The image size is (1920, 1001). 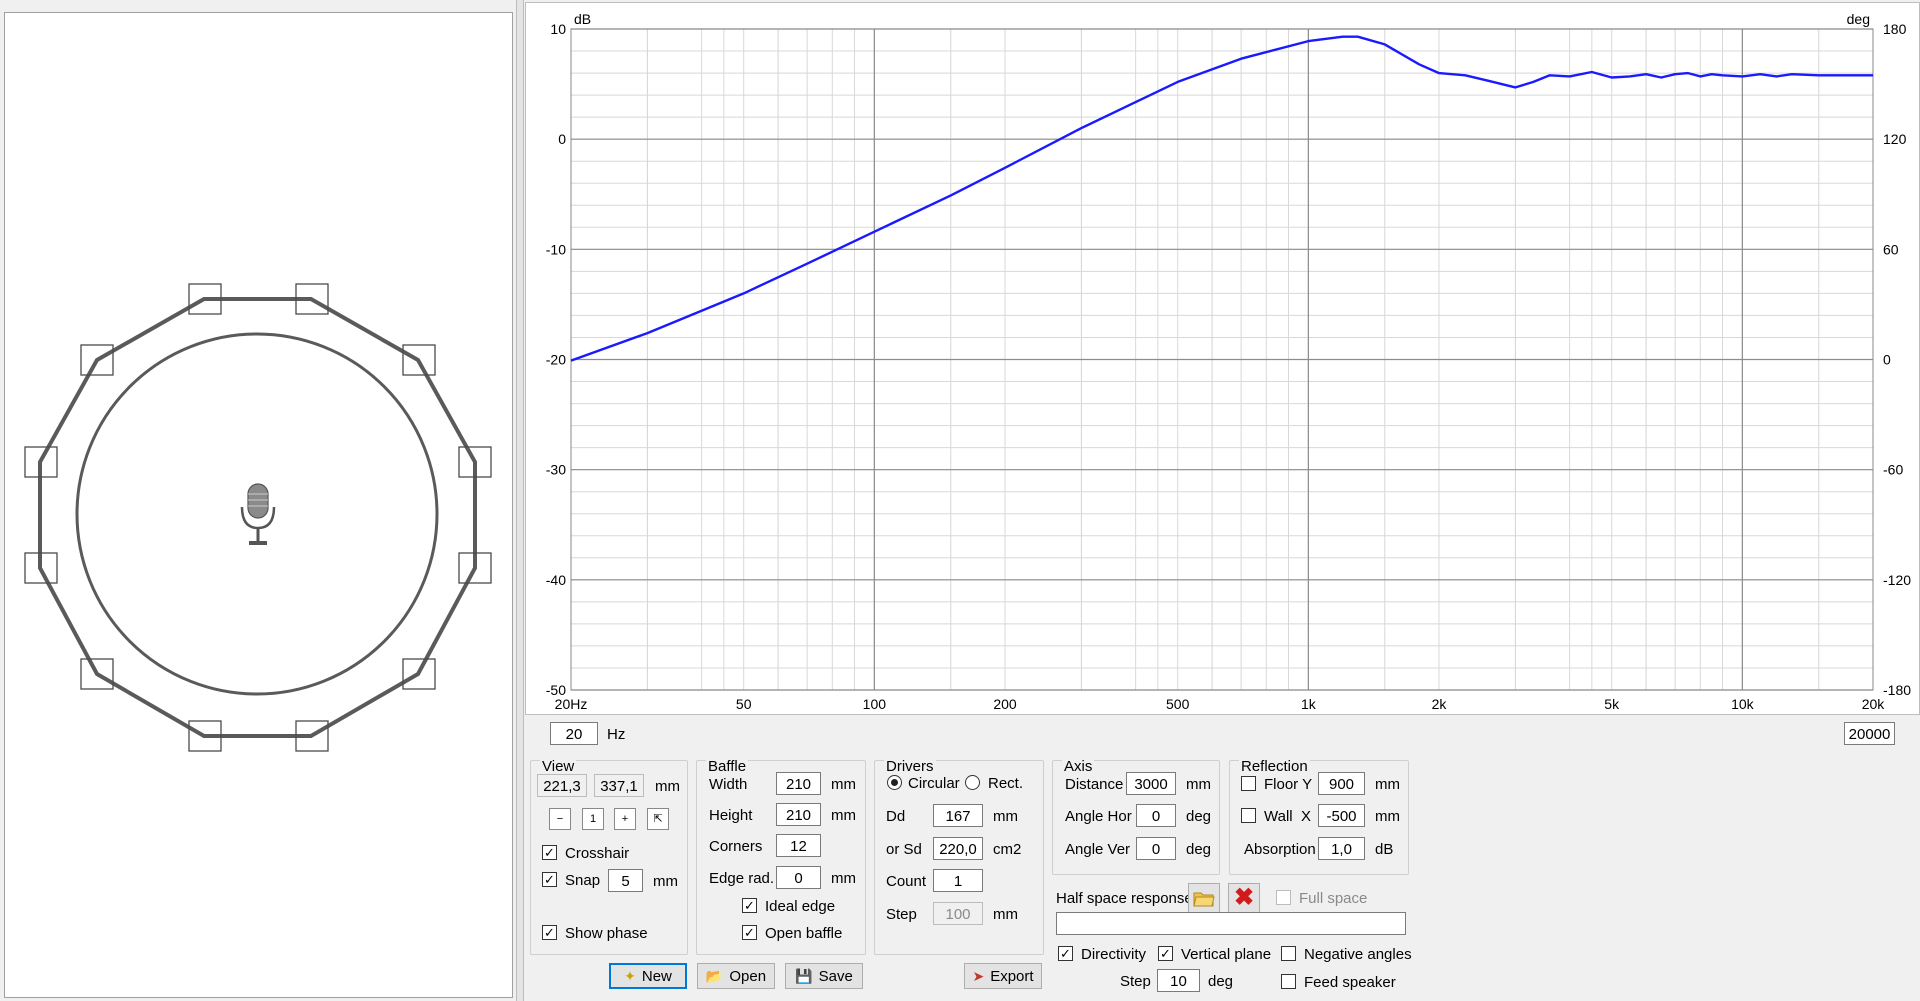 What do you see at coordinates (1005, 914) in the screenshot?
I see `driver-step-unit: mm` at bounding box center [1005, 914].